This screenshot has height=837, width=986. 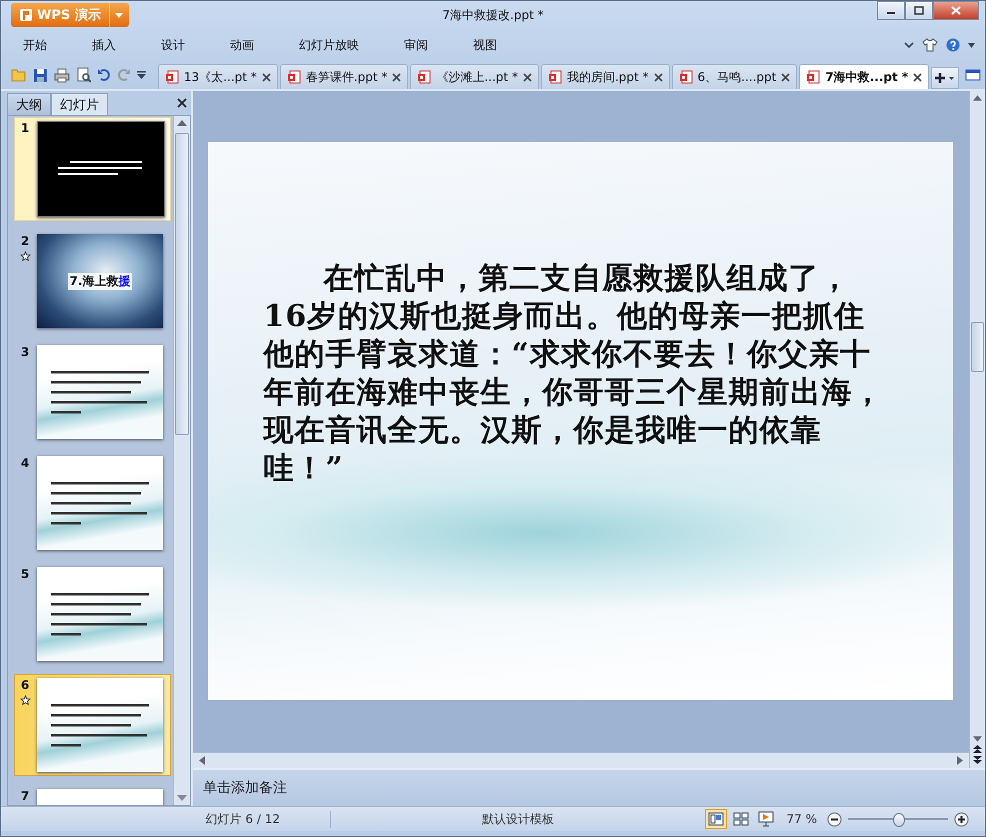 I want to click on printer-icon, so click(x=62, y=75).